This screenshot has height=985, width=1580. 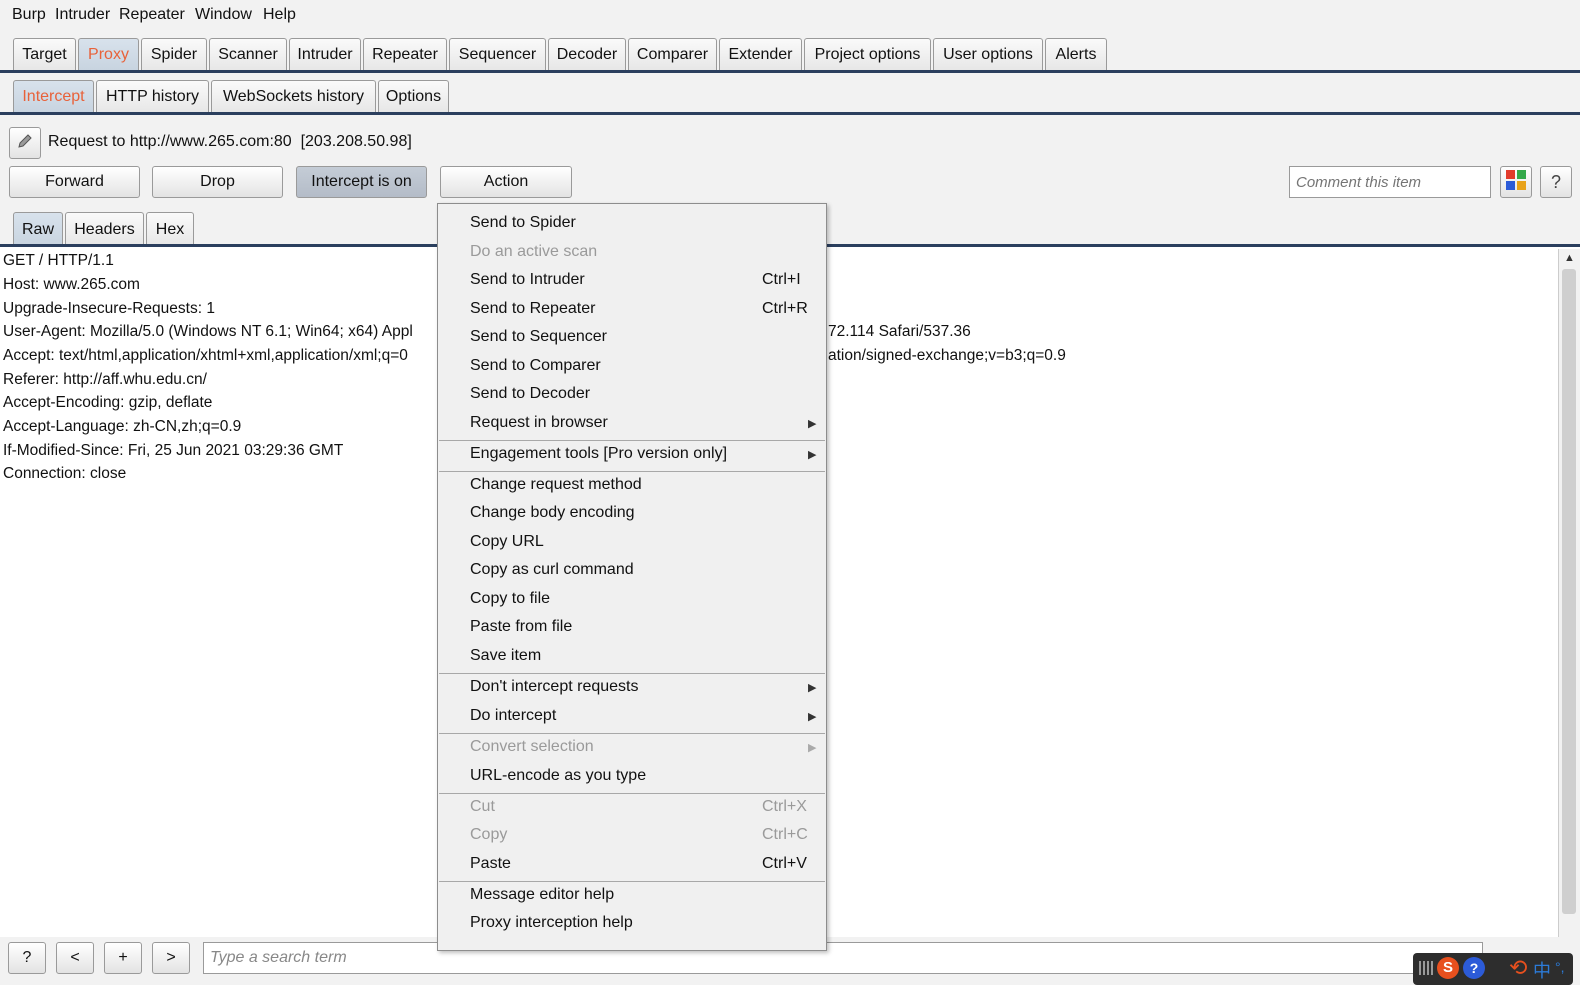 I want to click on request-line: Host: www.265.com, so click(x=71, y=284).